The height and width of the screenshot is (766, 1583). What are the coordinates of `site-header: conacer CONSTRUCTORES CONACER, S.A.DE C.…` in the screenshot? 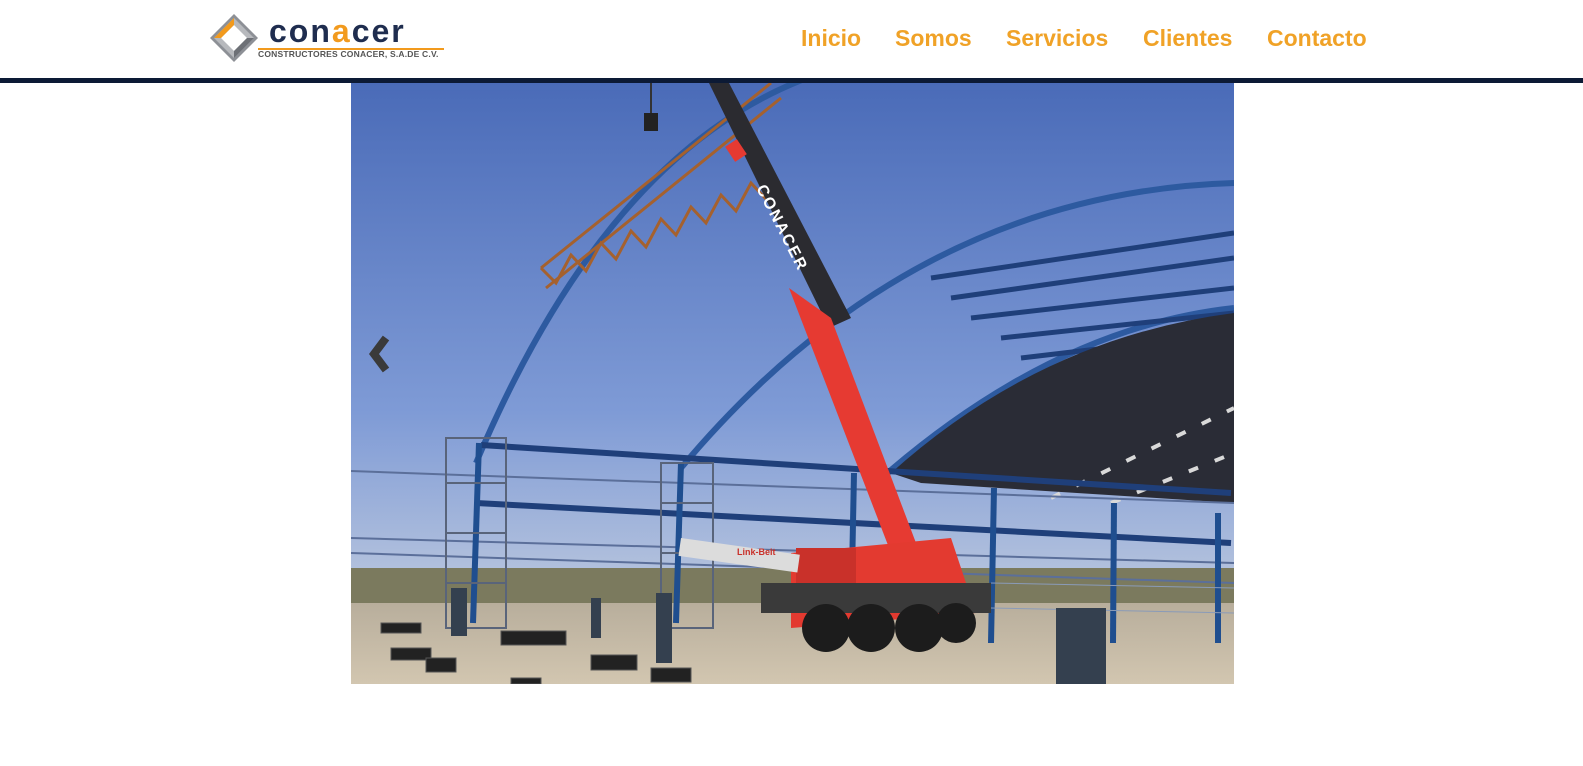 It's located at (791, 39).